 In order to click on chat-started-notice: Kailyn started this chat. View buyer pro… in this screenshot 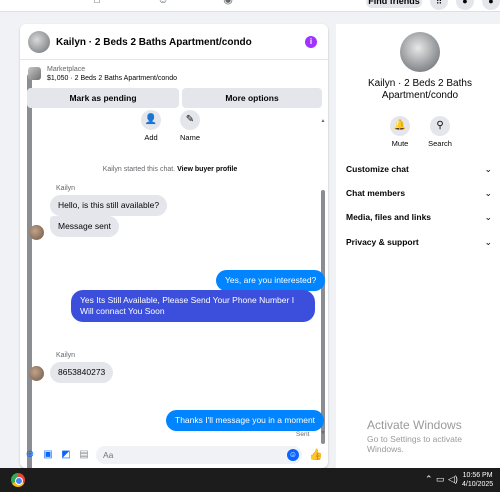, I will do `click(170, 169)`.